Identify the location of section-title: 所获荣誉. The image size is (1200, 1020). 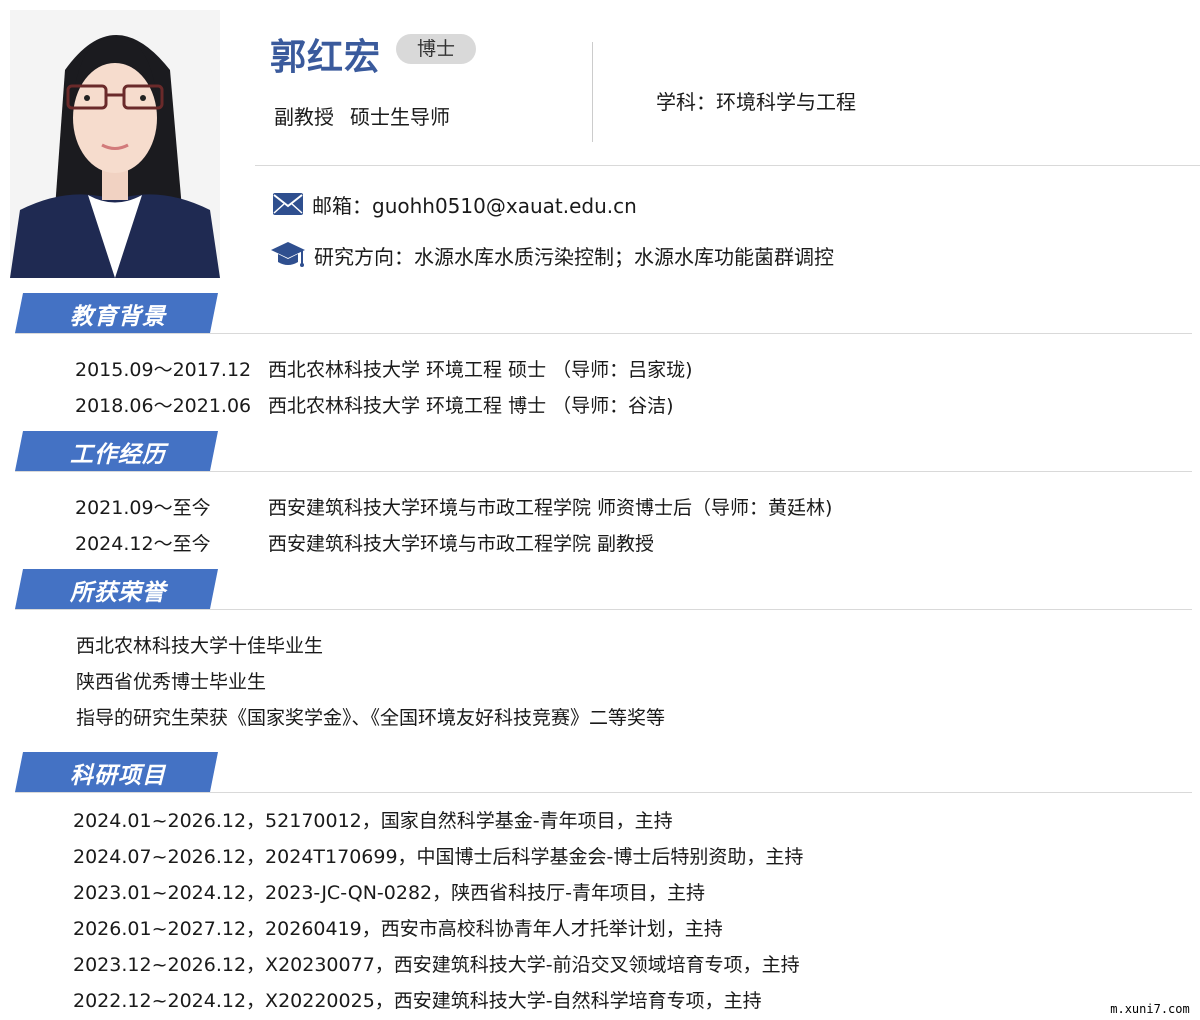
(118, 593).